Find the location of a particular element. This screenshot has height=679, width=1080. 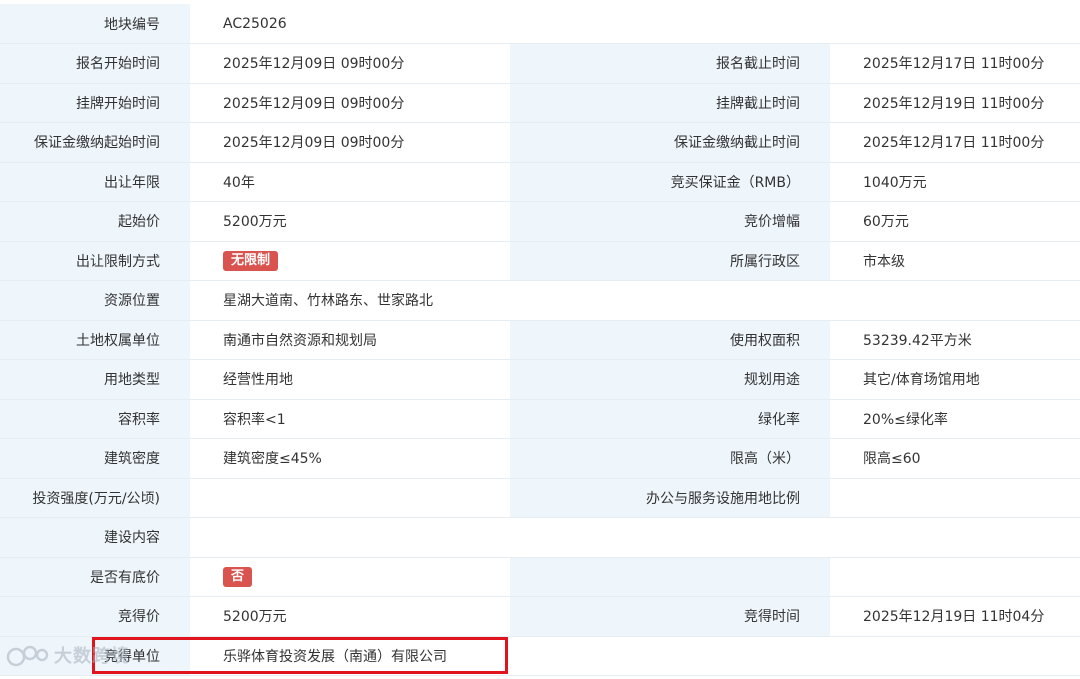

table-row: 起始价 5200万元 竞价增幅 60万元 is located at coordinates (540, 221).